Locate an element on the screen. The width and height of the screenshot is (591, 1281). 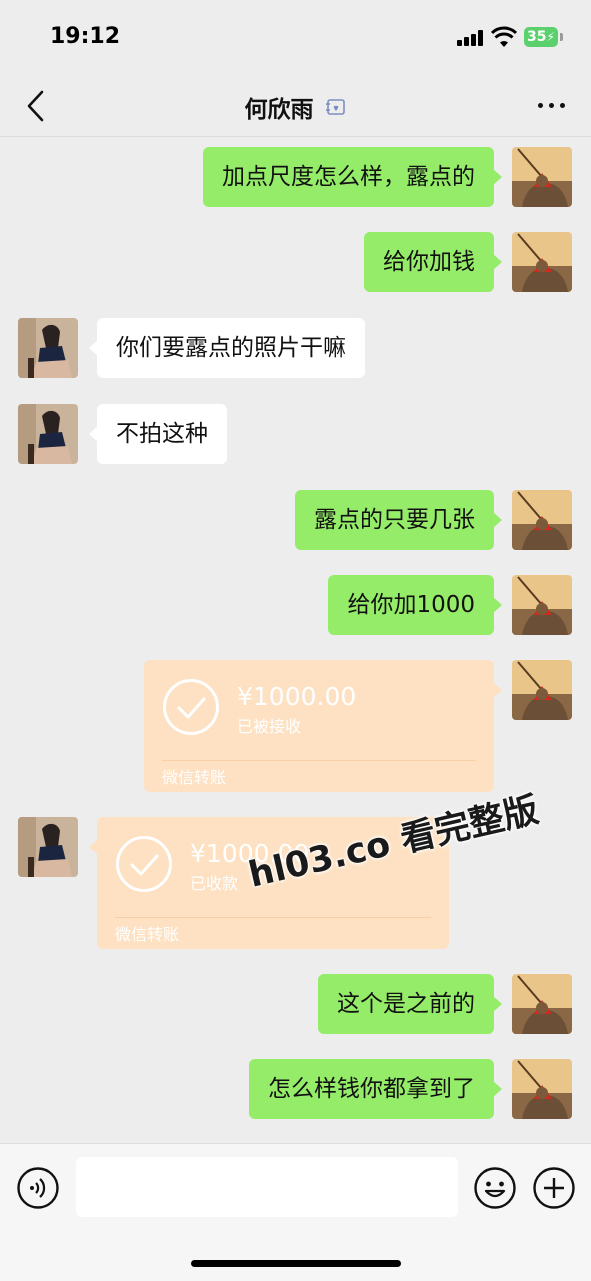
plus-icon is located at coordinates (554, 1188).